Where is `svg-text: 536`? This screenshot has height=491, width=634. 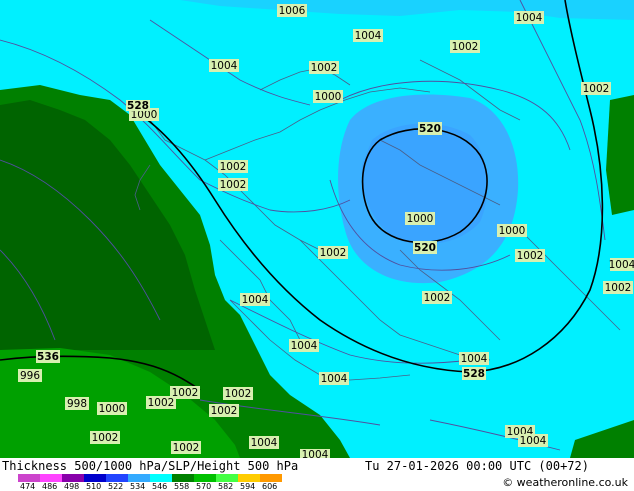
svg-text: 536 is located at coordinates (48, 357).